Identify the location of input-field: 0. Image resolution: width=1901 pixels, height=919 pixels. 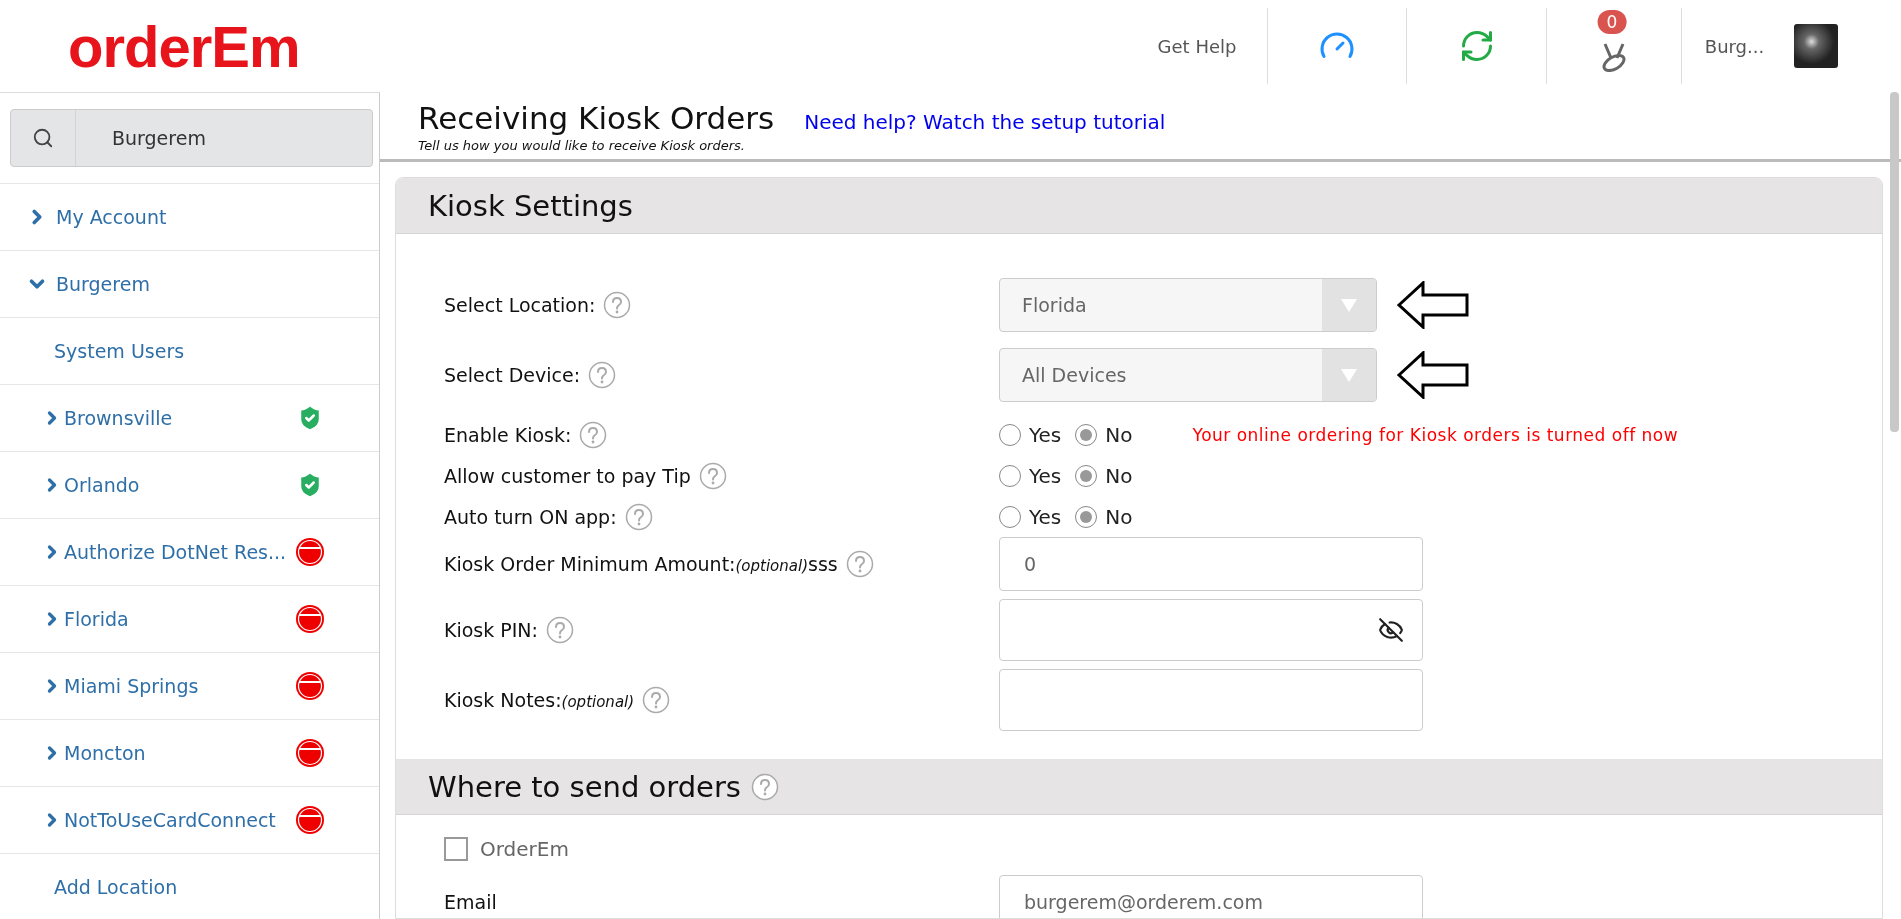
(1211, 564).